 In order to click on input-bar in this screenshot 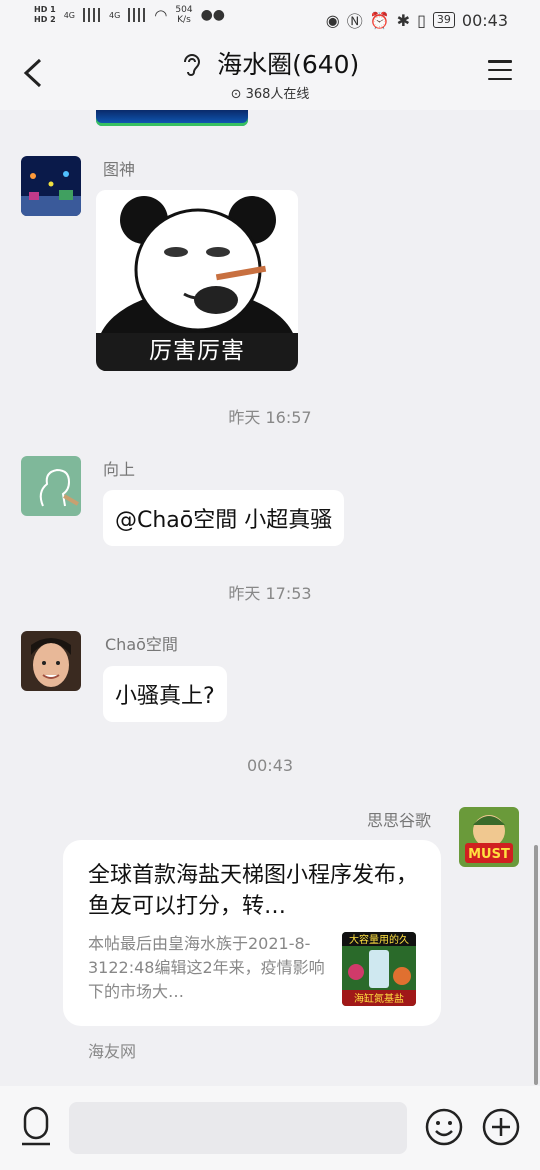, I will do `click(270, 1128)`.